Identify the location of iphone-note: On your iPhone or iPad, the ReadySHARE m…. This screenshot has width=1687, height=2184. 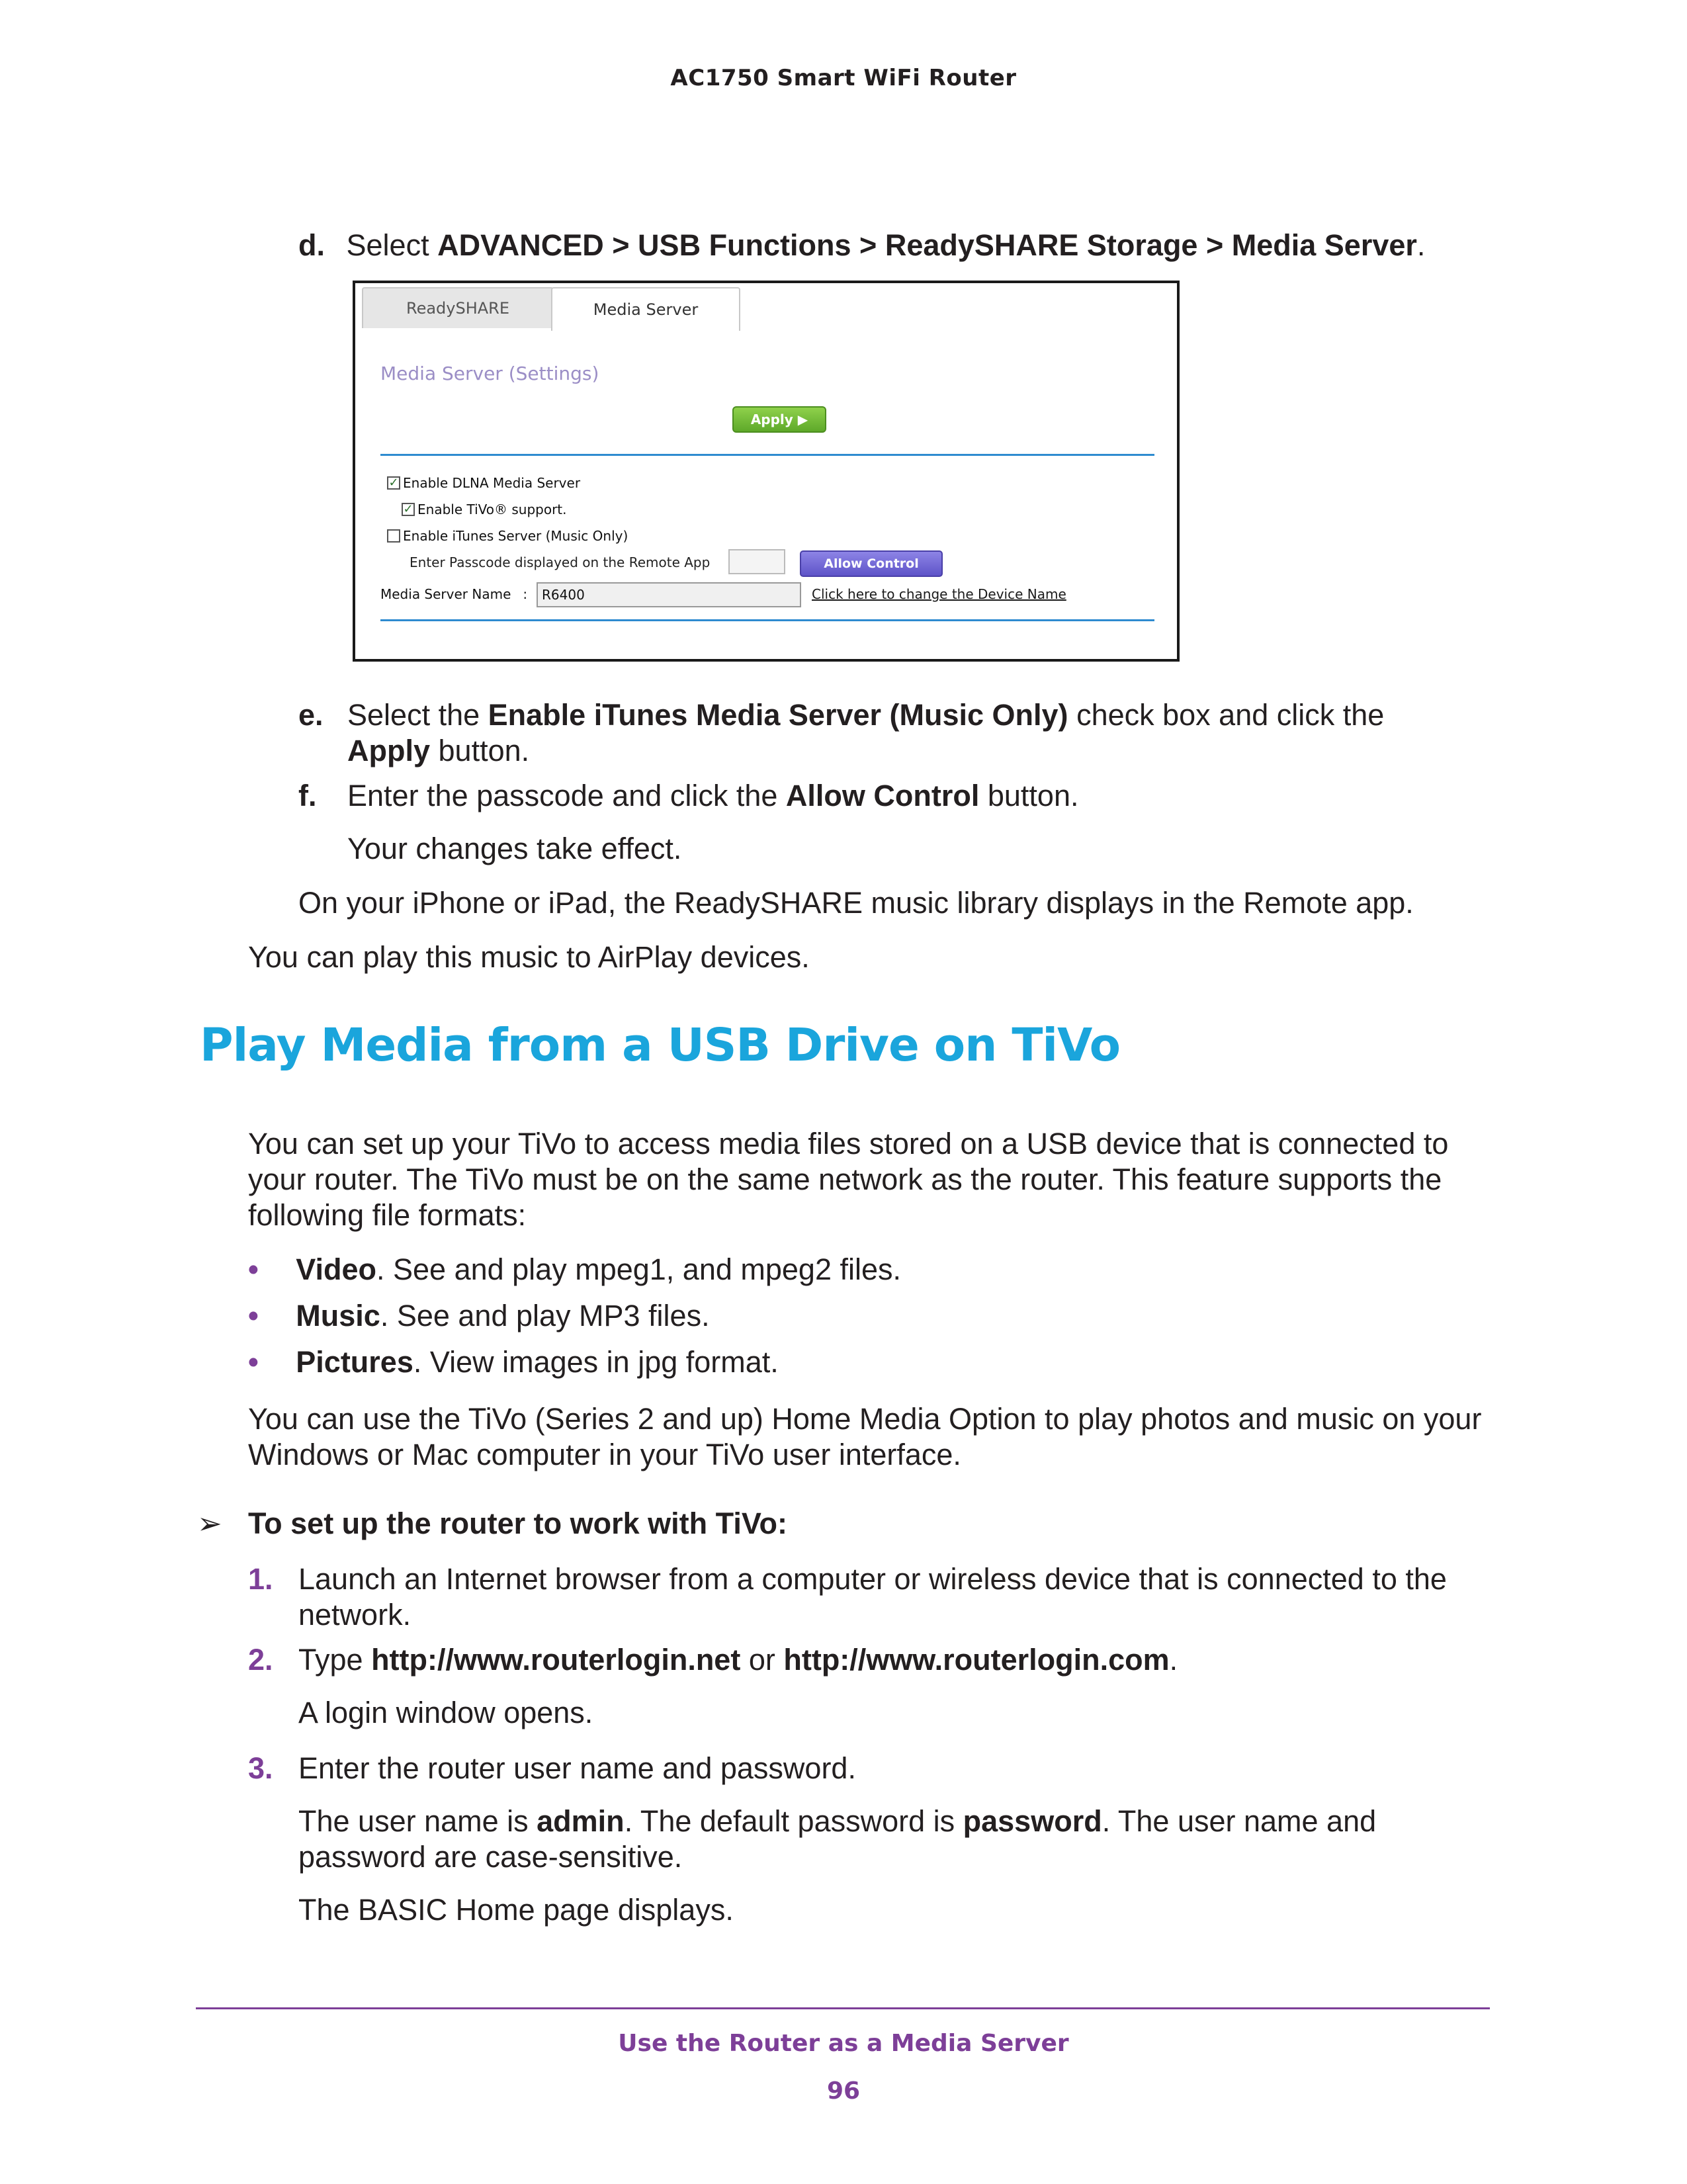
(856, 903).